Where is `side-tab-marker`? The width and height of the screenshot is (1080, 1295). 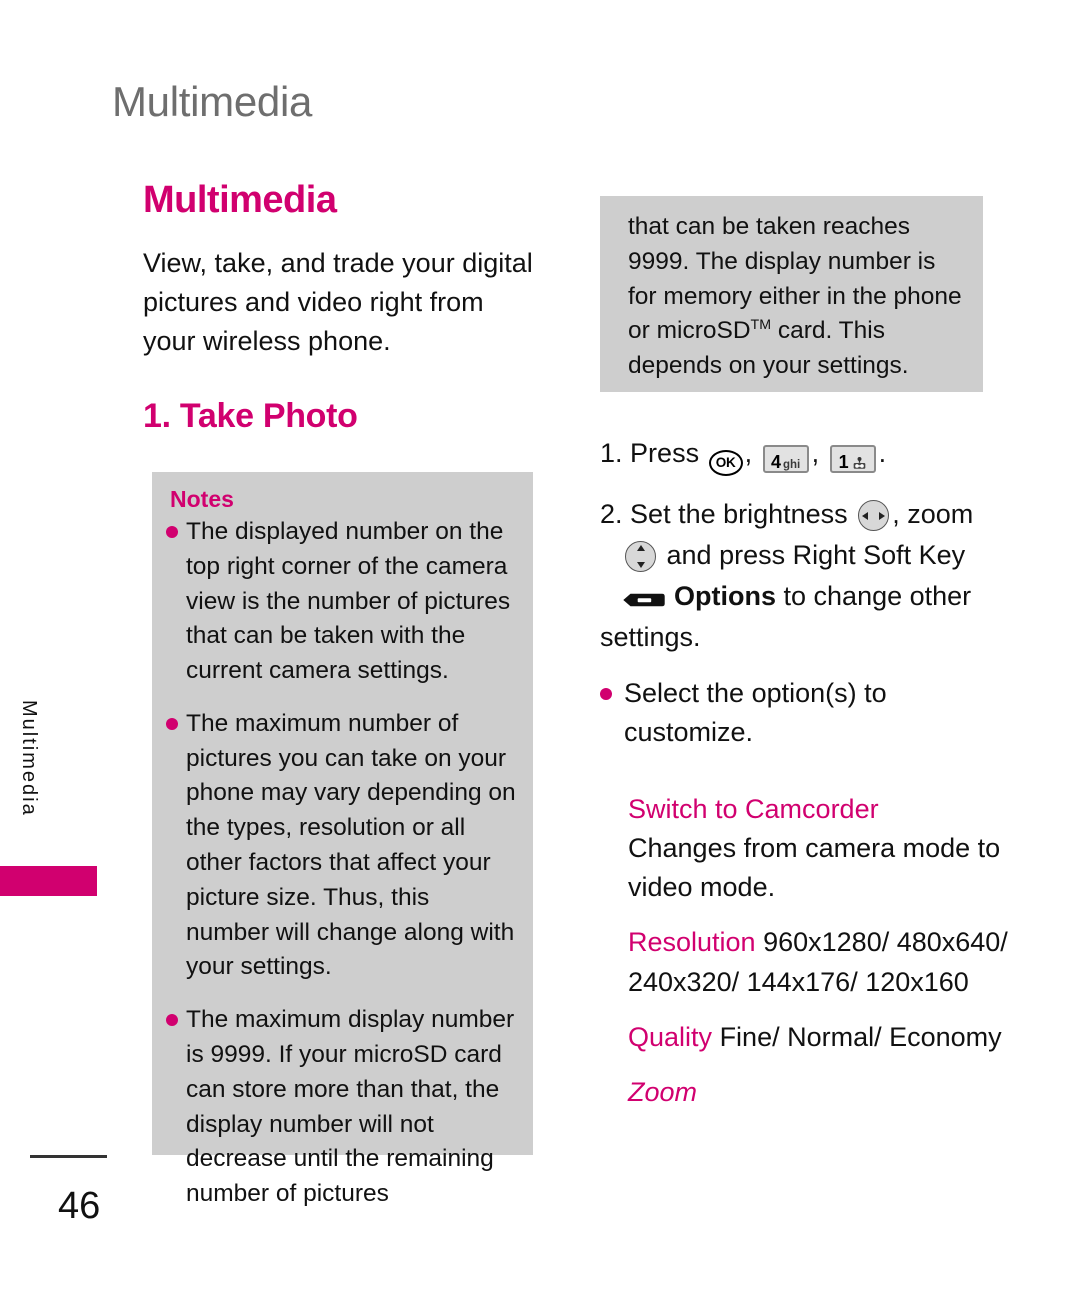 side-tab-marker is located at coordinates (48, 881).